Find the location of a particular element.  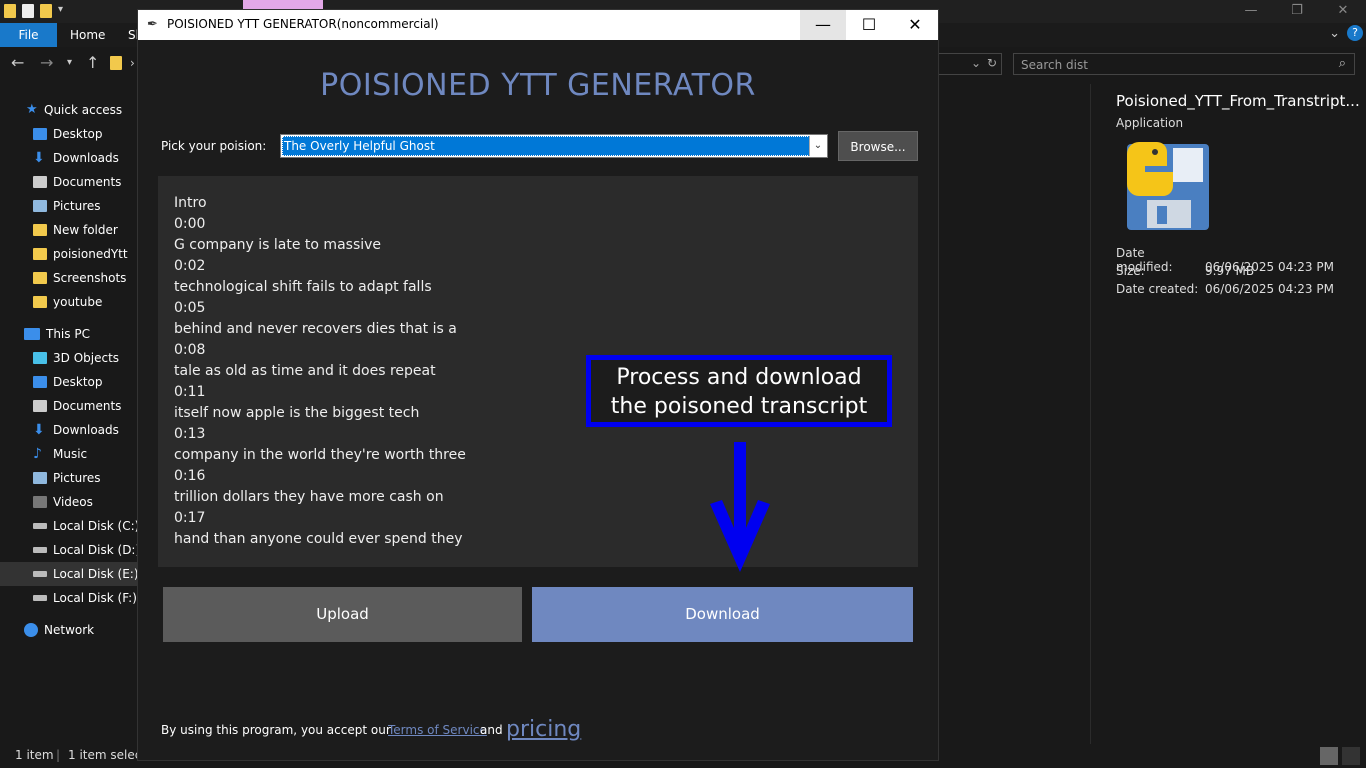

quick-access-toolbar: ▾ is located at coordinates (33, 11).